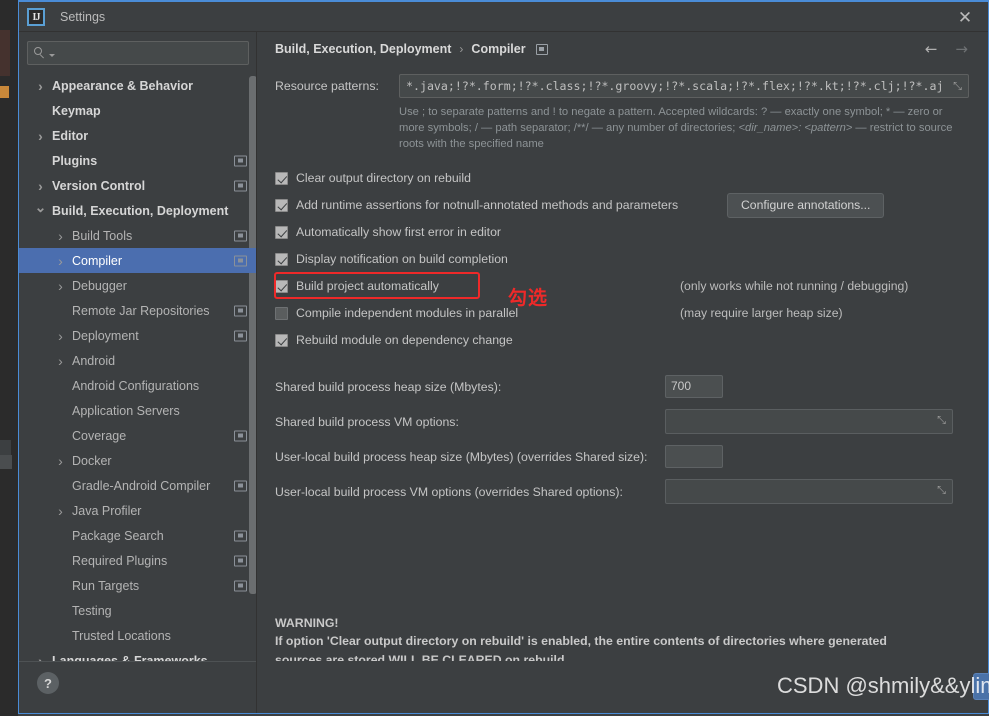 This screenshot has width=989, height=716. What do you see at coordinates (150, 53) in the screenshot?
I see `search-input` at bounding box center [150, 53].